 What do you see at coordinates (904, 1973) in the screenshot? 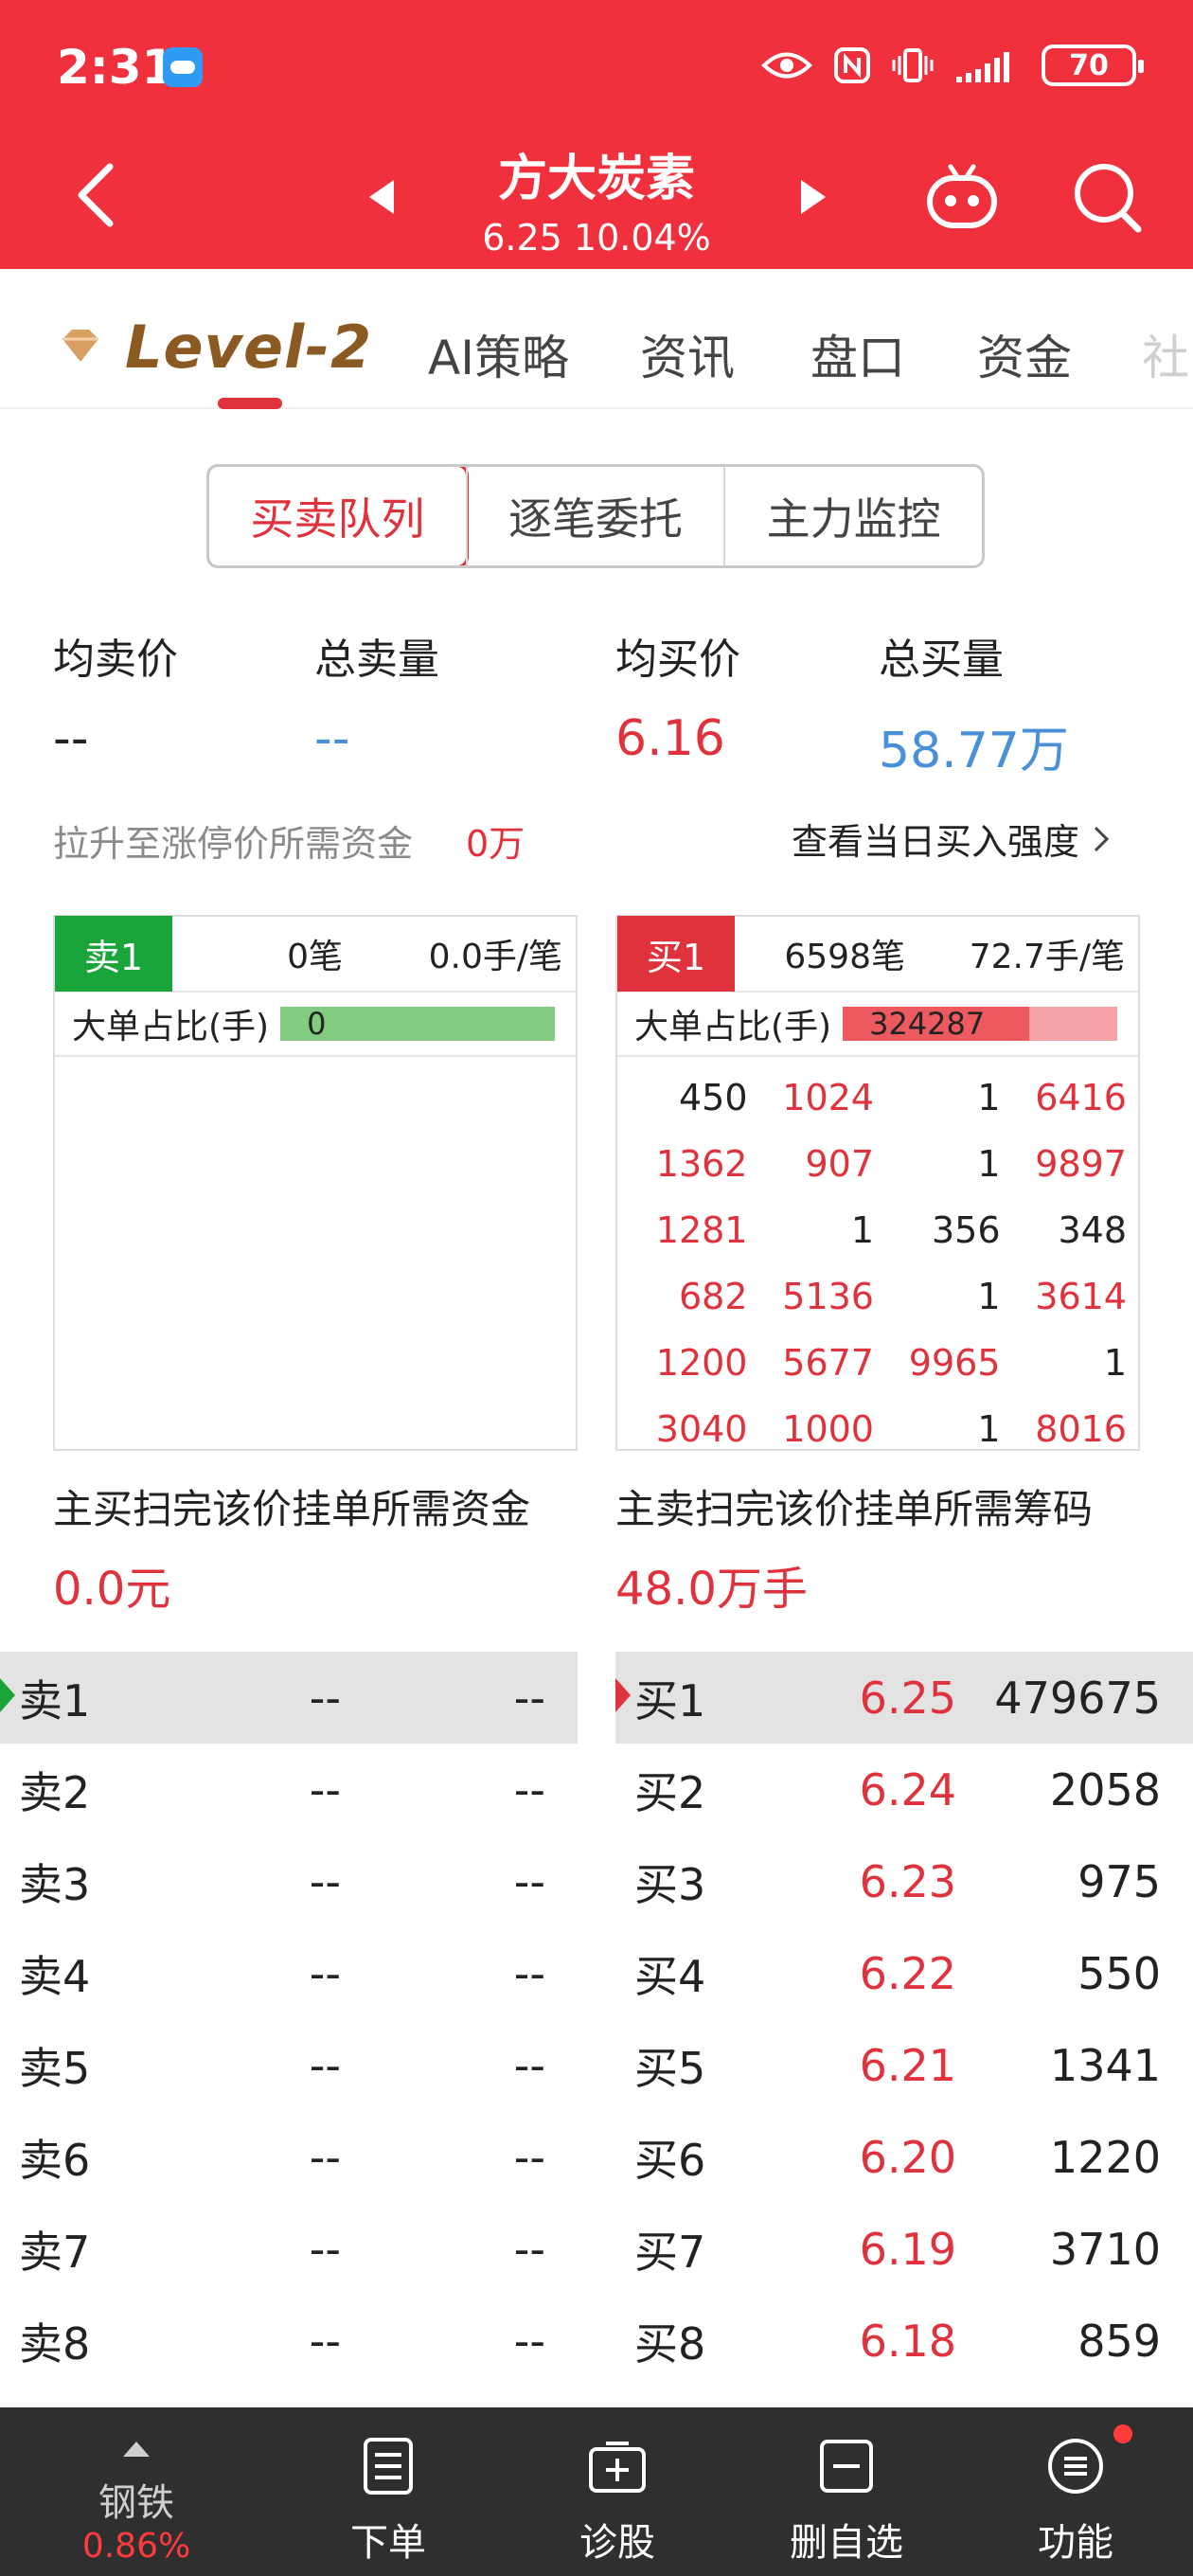
I see `buy-book-row: 买4 6.22 550` at bounding box center [904, 1973].